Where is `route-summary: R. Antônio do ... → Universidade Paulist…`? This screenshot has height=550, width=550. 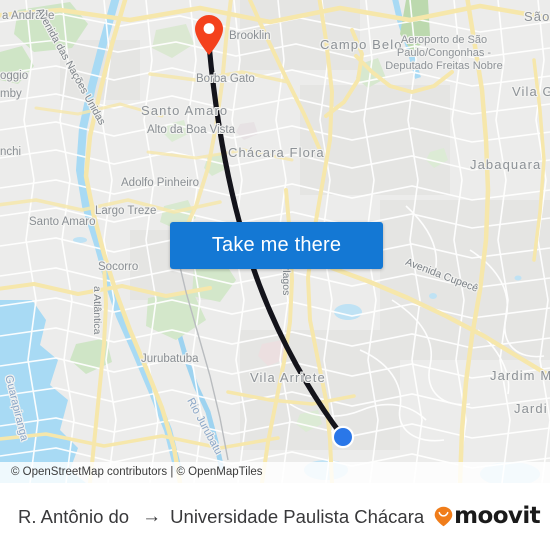 route-summary: R. Antônio do ... → Universidade Paulist… is located at coordinates (224, 517).